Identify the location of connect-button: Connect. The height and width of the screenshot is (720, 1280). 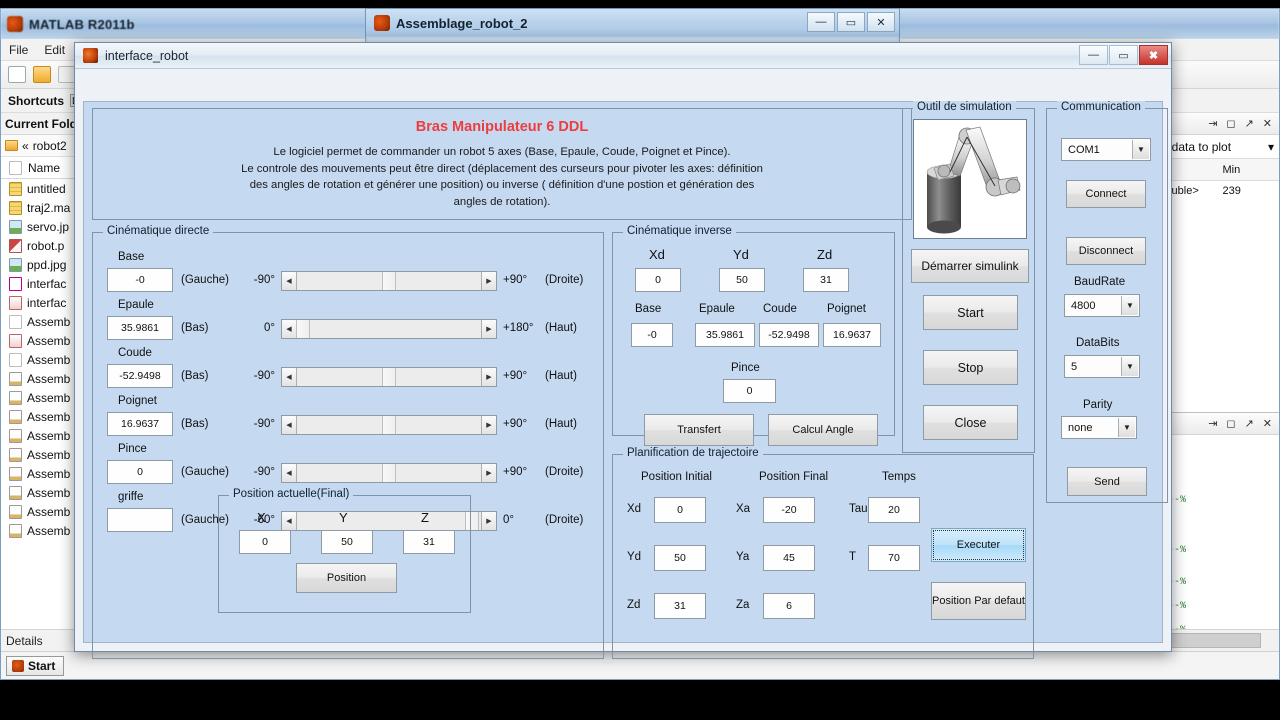
(1106, 194).